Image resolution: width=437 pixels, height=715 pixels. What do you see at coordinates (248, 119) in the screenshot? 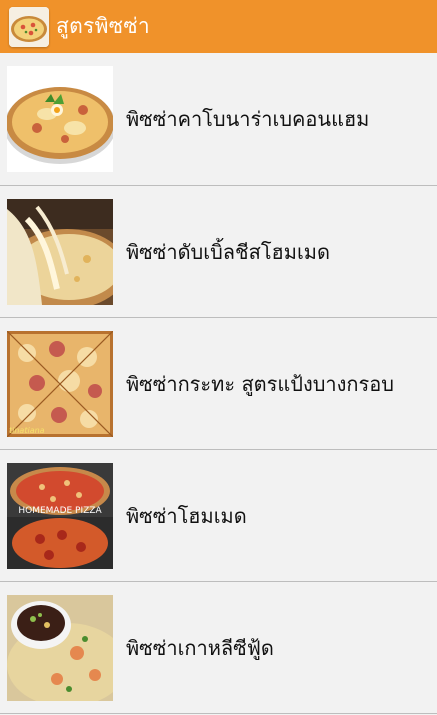
I see `recipe-title: พิซซ่าคาโบนาร่าเบคอนแฮม` at bounding box center [248, 119].